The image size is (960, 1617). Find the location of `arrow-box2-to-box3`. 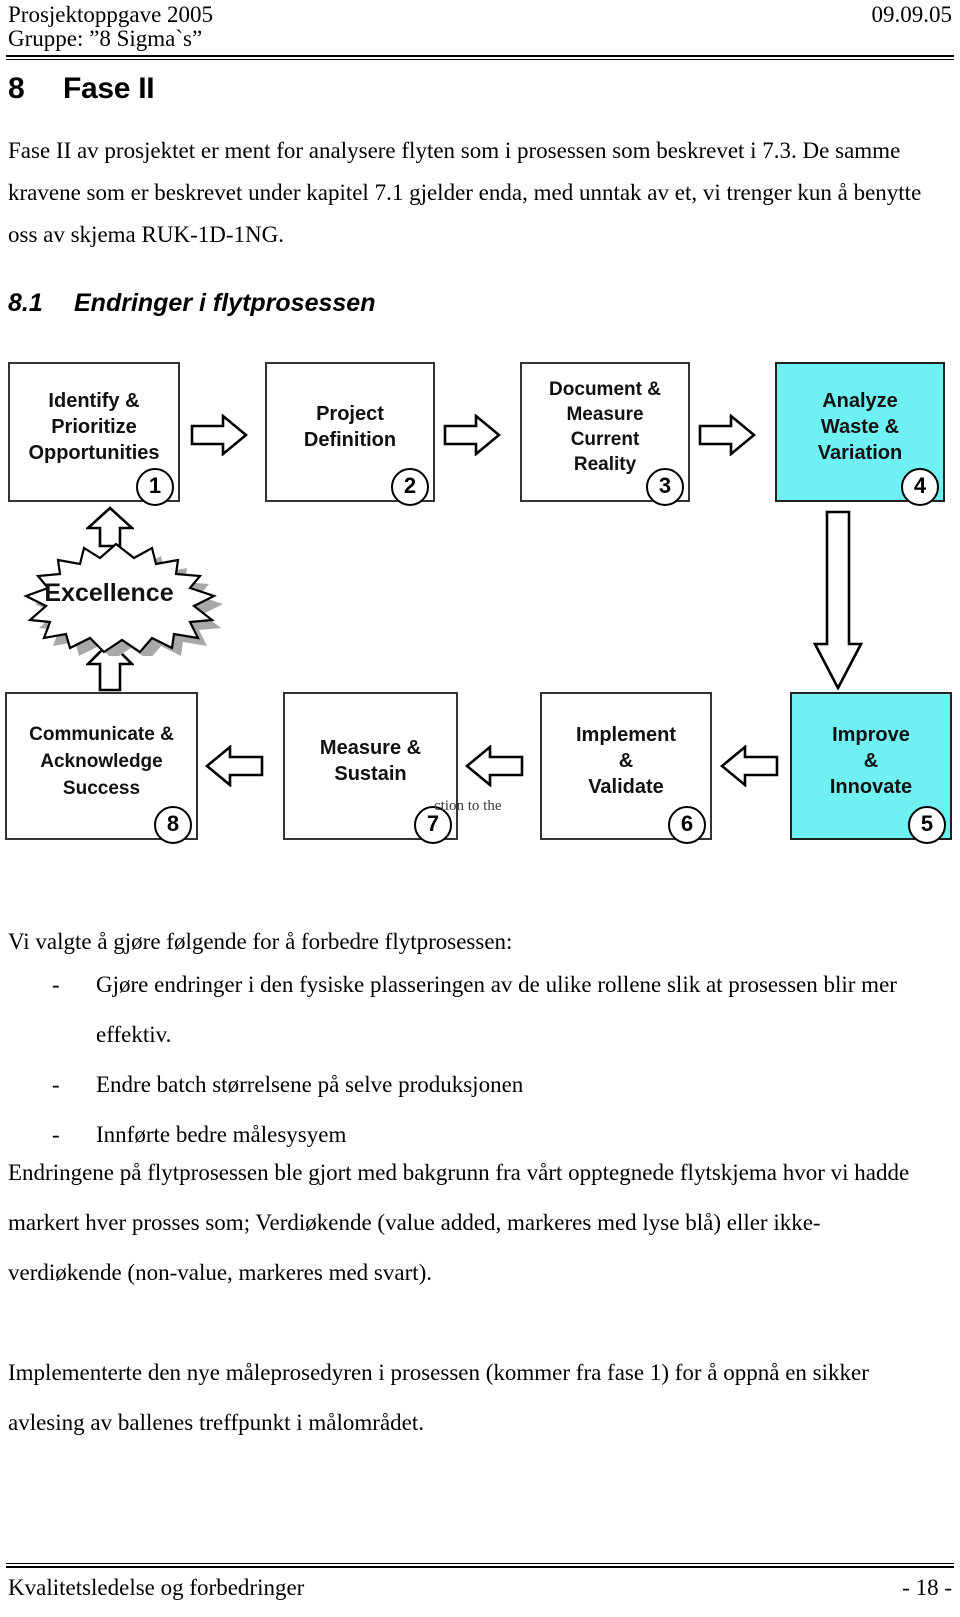

arrow-box2-to-box3 is located at coordinates (472, 437).